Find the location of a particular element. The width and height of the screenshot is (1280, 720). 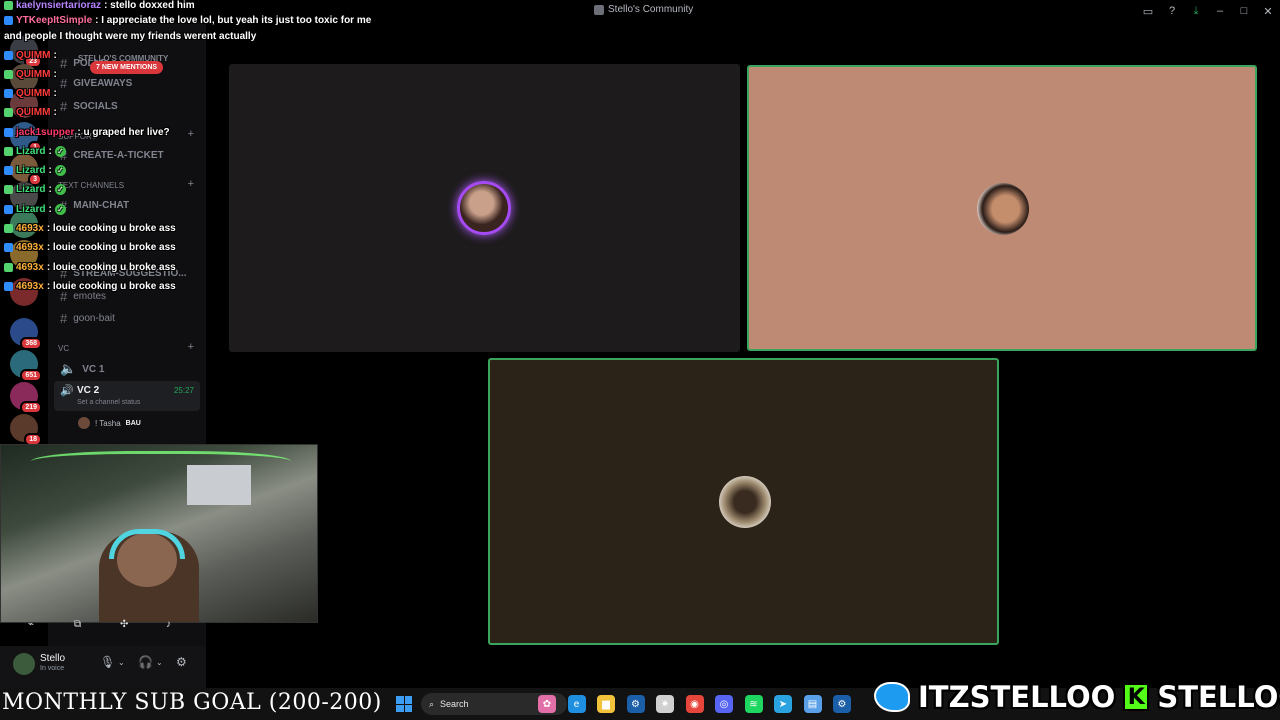

notepad-icon: ▤ is located at coordinates (812, 704).